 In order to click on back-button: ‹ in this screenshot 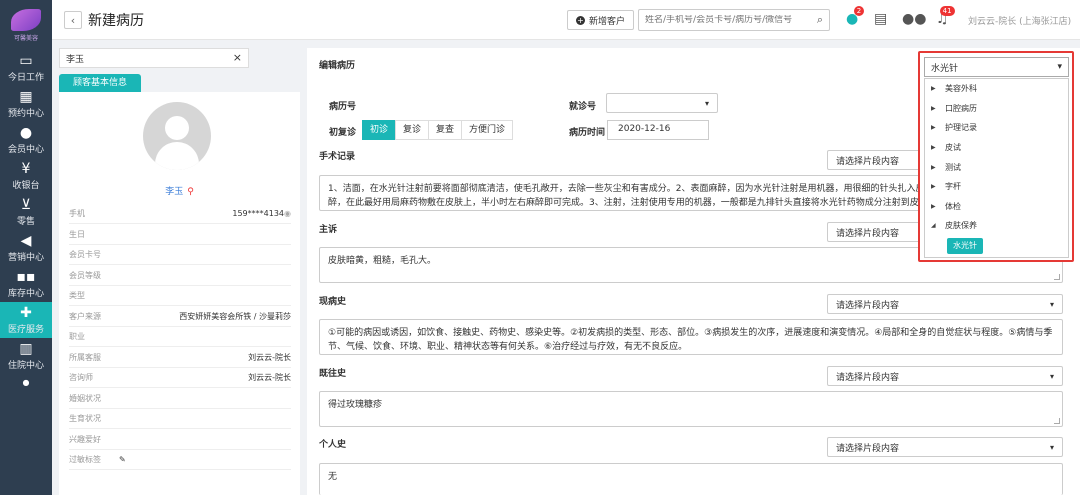, I will do `click(73, 20)`.